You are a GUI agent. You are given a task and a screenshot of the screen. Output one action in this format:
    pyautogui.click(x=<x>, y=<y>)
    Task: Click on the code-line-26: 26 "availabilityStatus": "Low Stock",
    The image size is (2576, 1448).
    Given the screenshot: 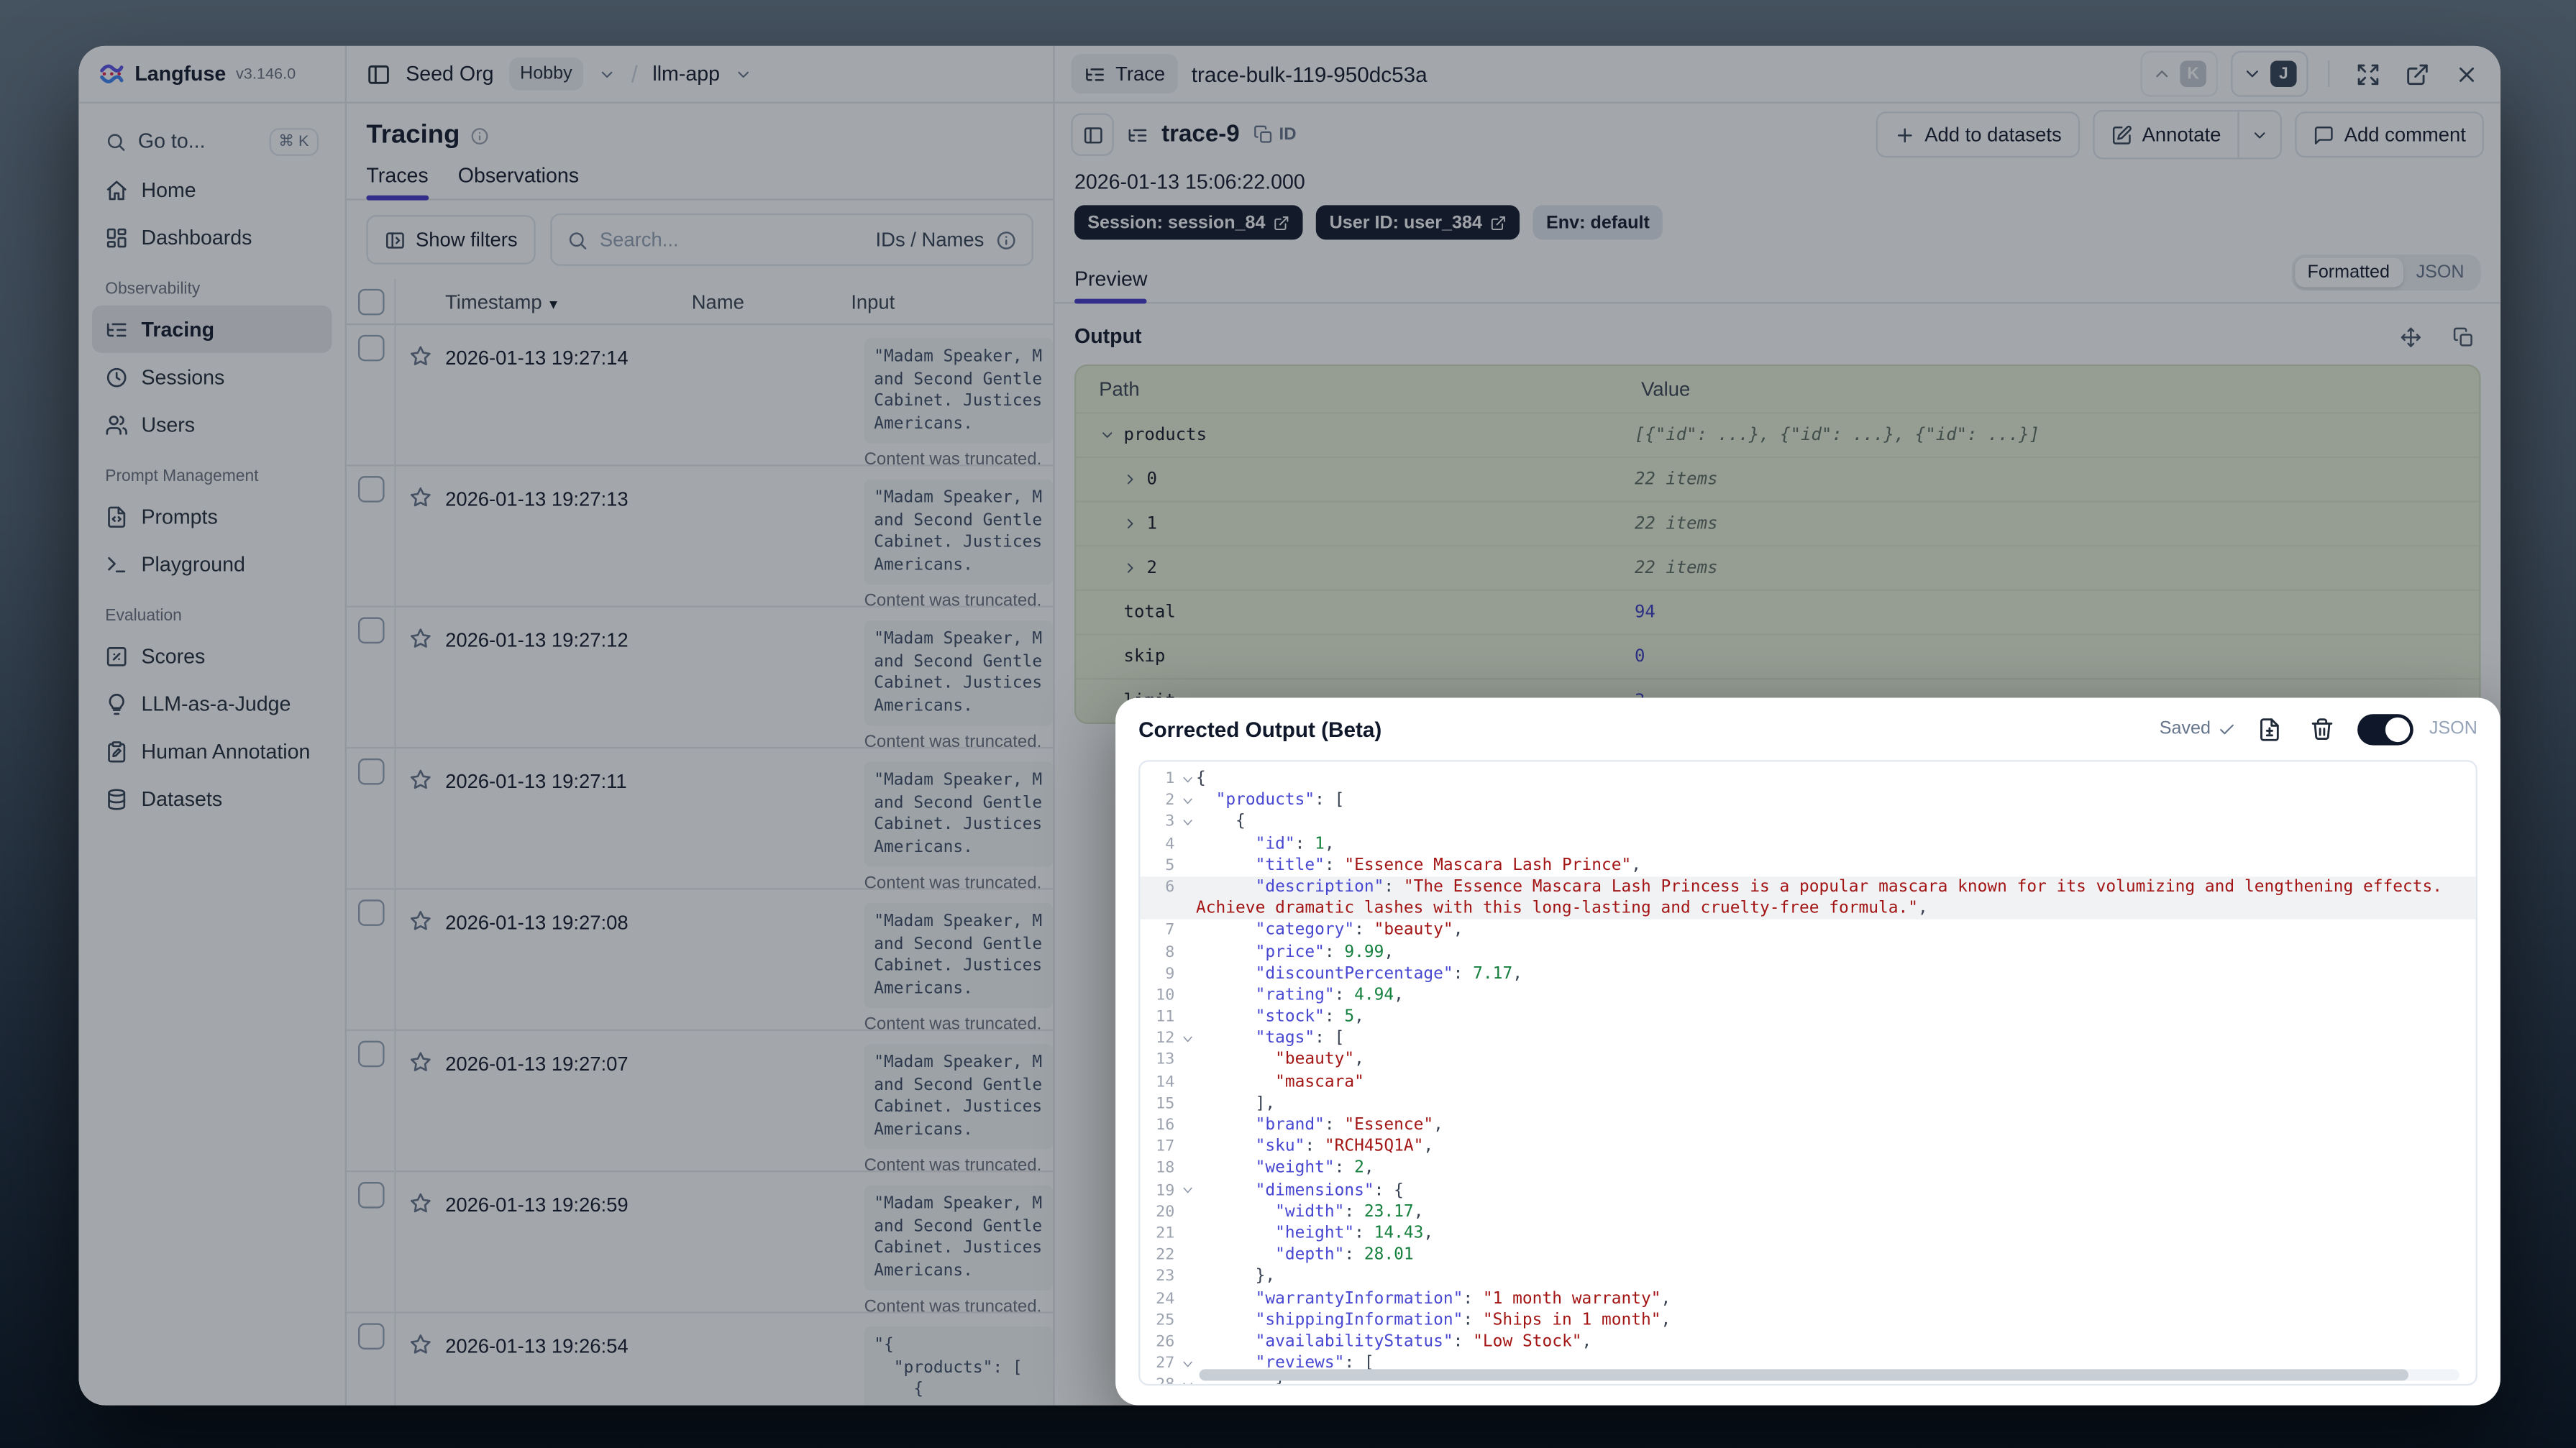 What is the action you would take?
    pyautogui.click(x=1807, y=1342)
    